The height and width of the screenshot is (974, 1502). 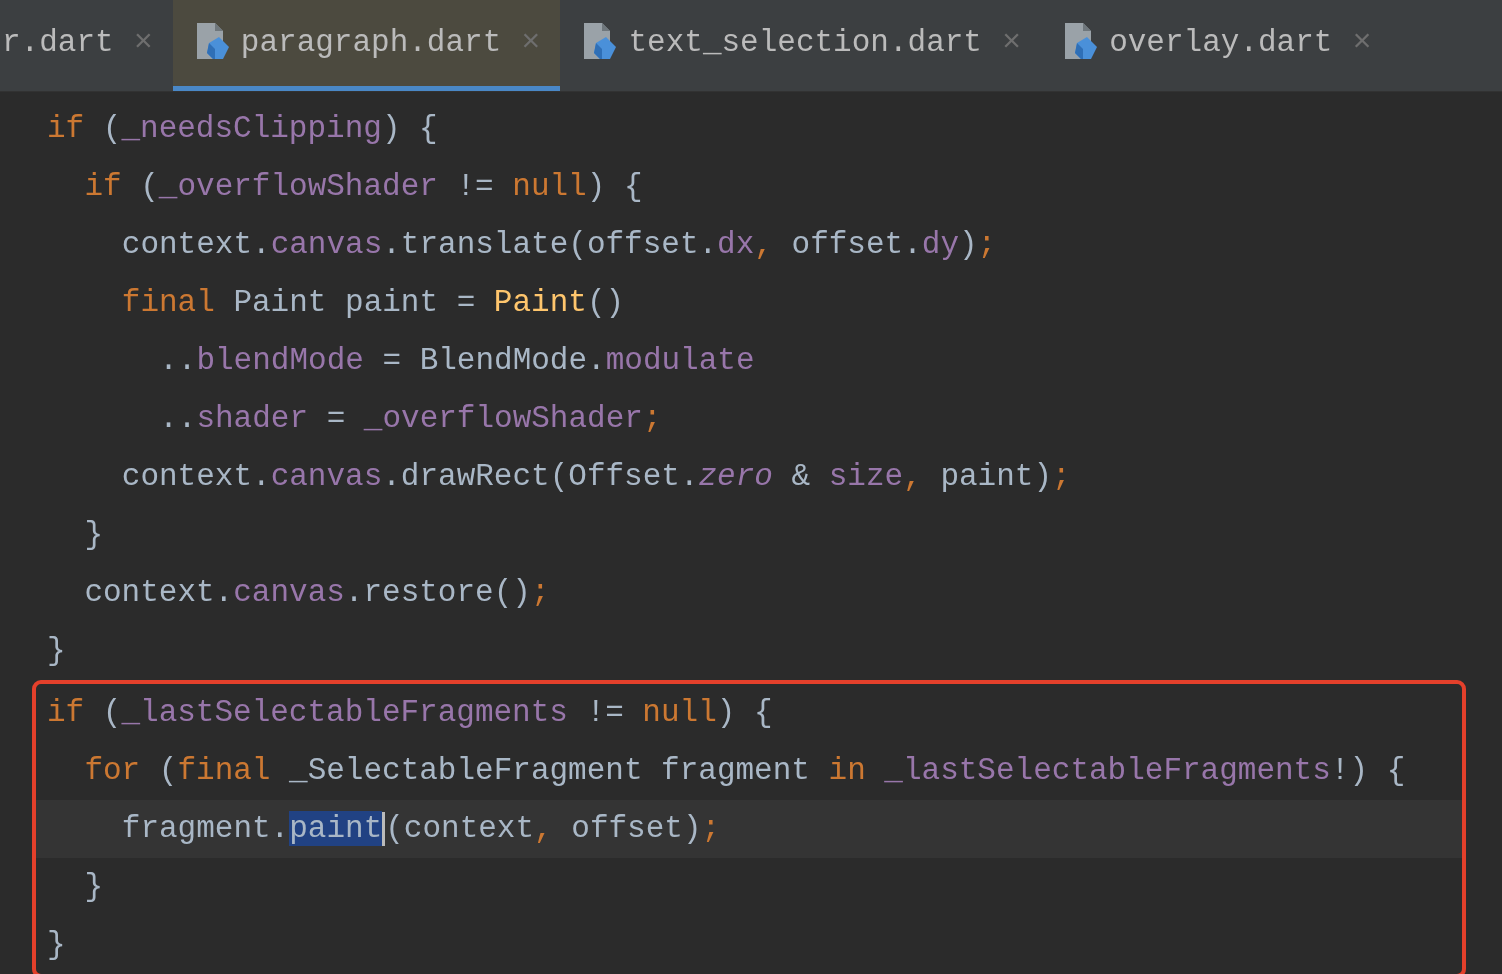 I want to click on code-line: ..shader = _overflowShader;, so click(x=410, y=419).